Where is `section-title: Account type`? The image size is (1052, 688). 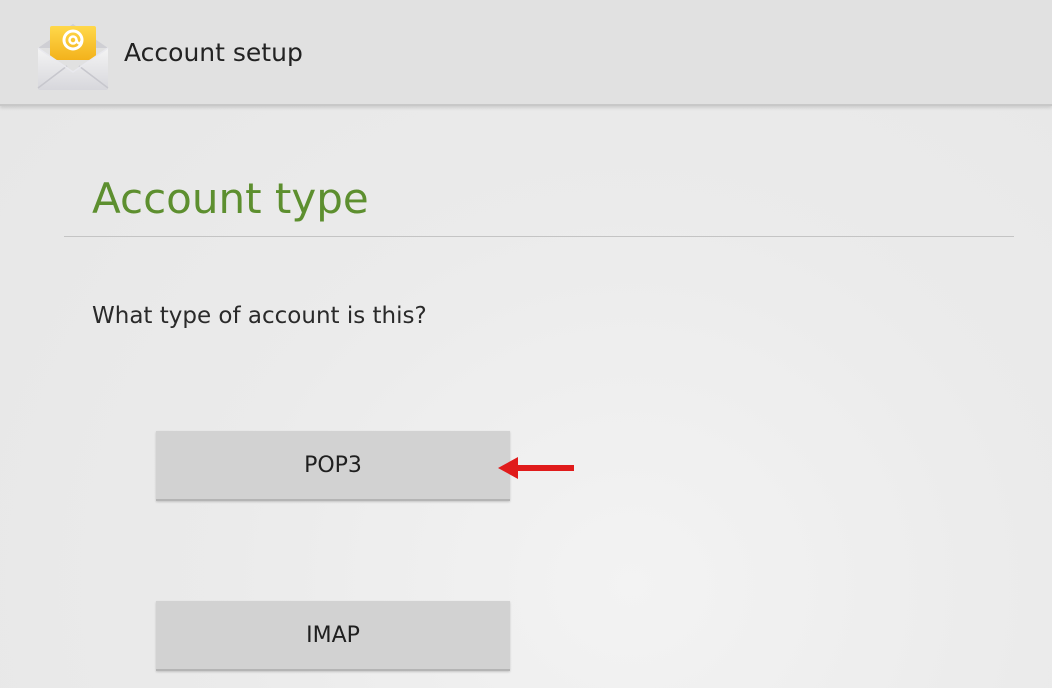
section-title: Account type is located at coordinates (230, 198).